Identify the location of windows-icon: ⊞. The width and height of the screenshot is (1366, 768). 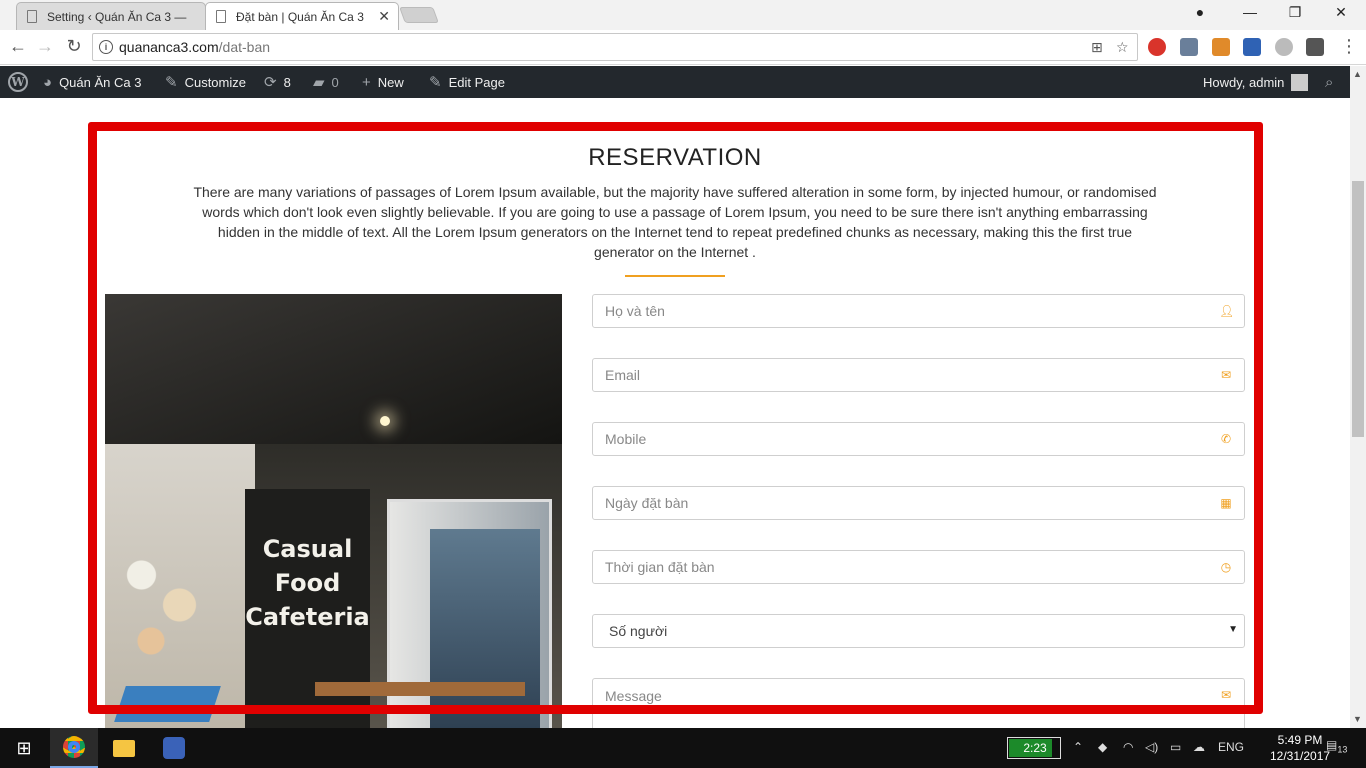
(24, 747).